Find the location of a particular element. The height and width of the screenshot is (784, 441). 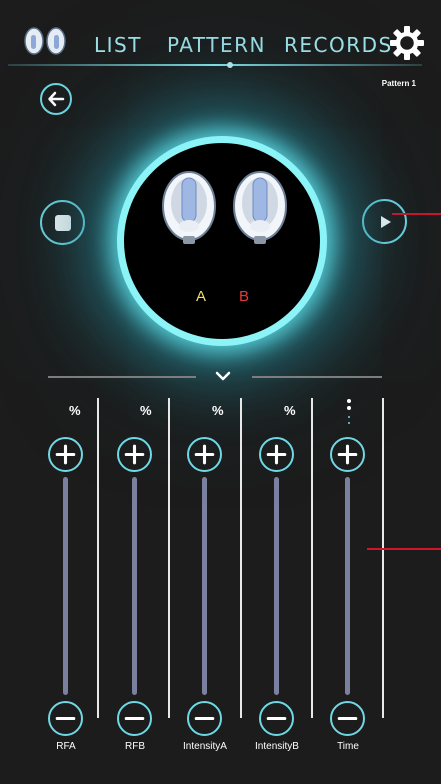

device-b-label: B is located at coordinates (244, 296).